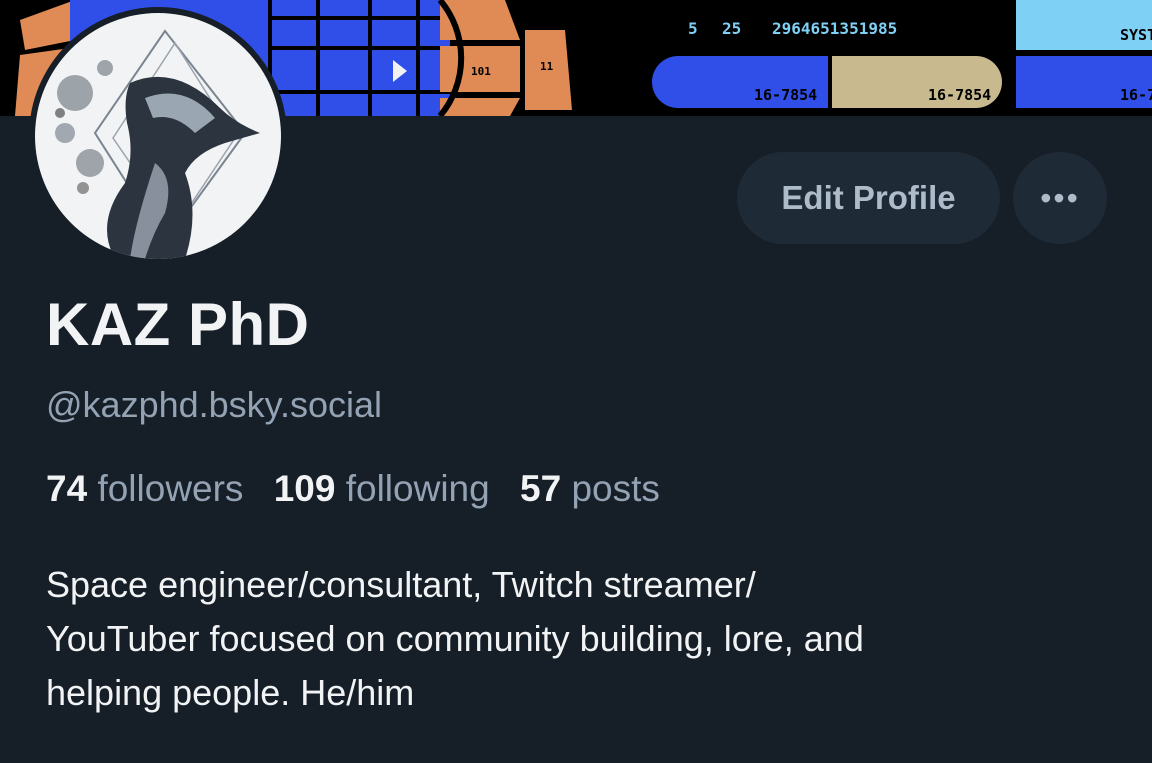 This screenshot has height=763, width=1152. Describe the element at coordinates (304, 488) in the screenshot. I see `following-count: 109` at that location.